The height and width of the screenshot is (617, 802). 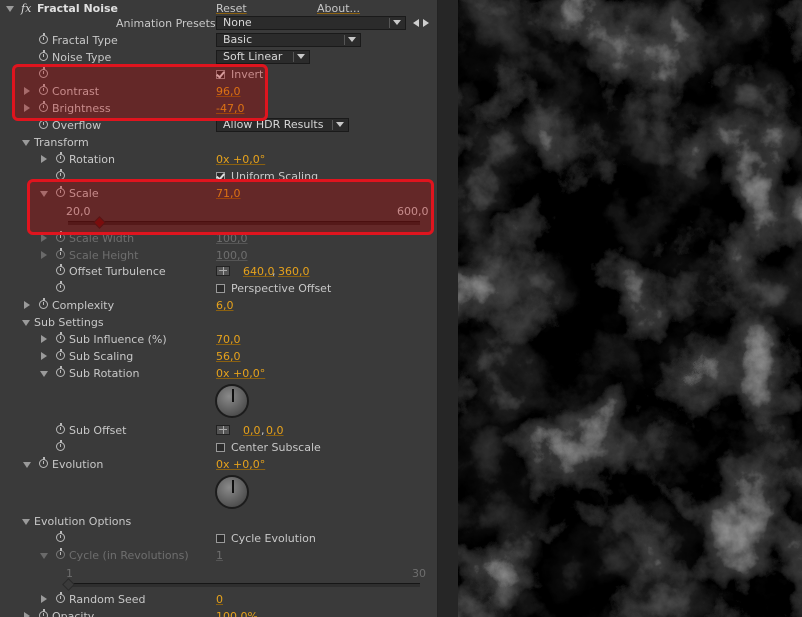 I want to click on random-seed-value: 0, so click(x=219, y=599).